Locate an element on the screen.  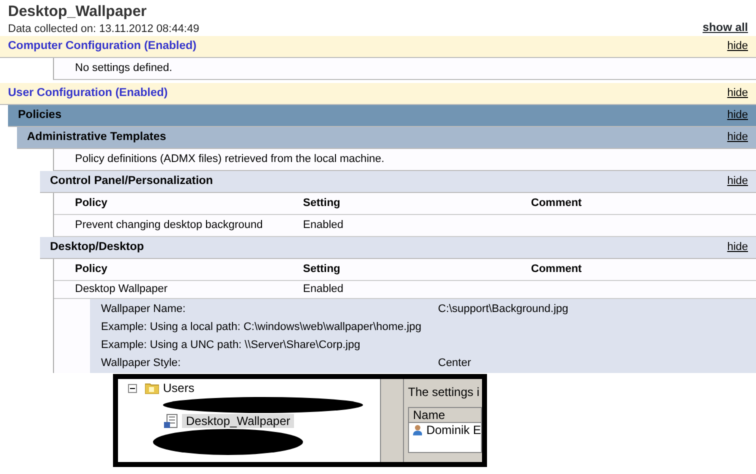
detail-label: Example: Using a UNC path: \\Server\Share\Corp.jpg is located at coordinates (230, 345).